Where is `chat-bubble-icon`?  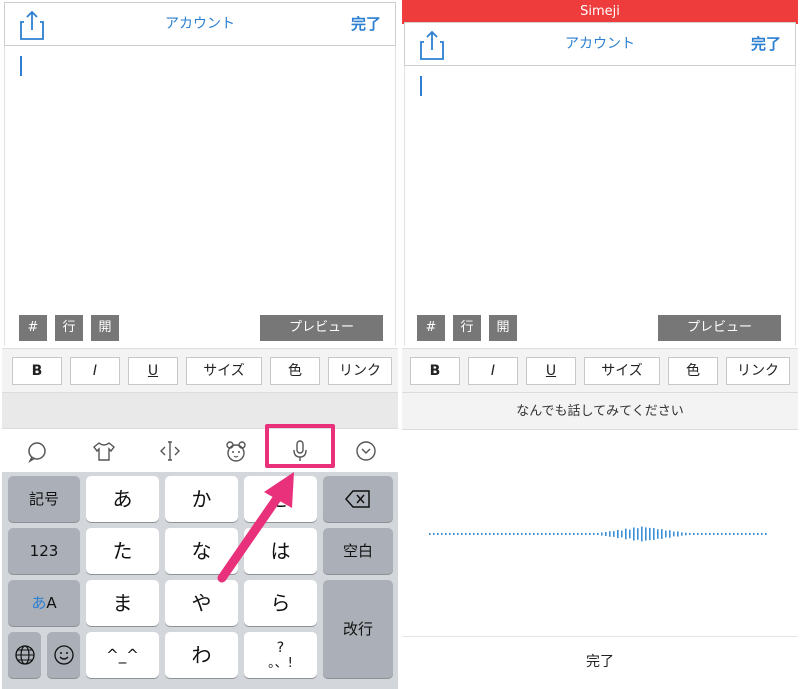
chat-bubble-icon is located at coordinates (37, 451).